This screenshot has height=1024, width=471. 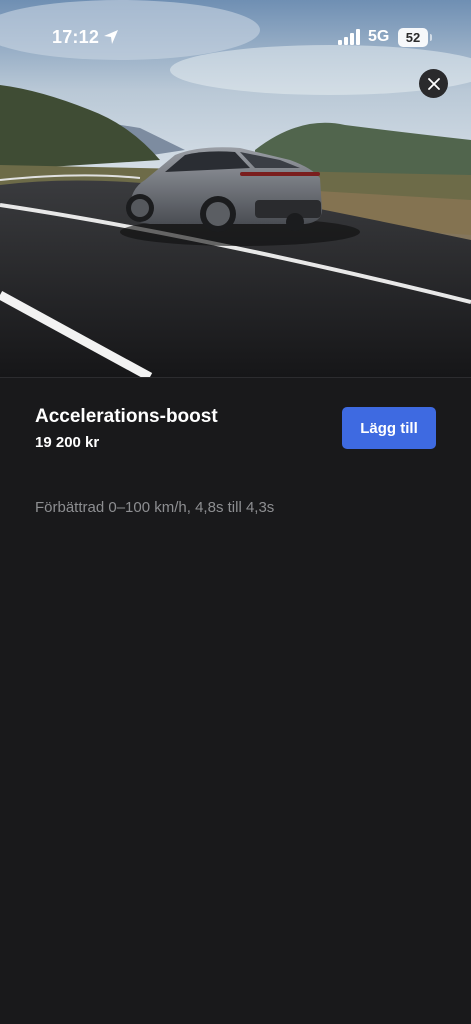 What do you see at coordinates (67, 442) in the screenshot?
I see `feature-price: 19 200 kr` at bounding box center [67, 442].